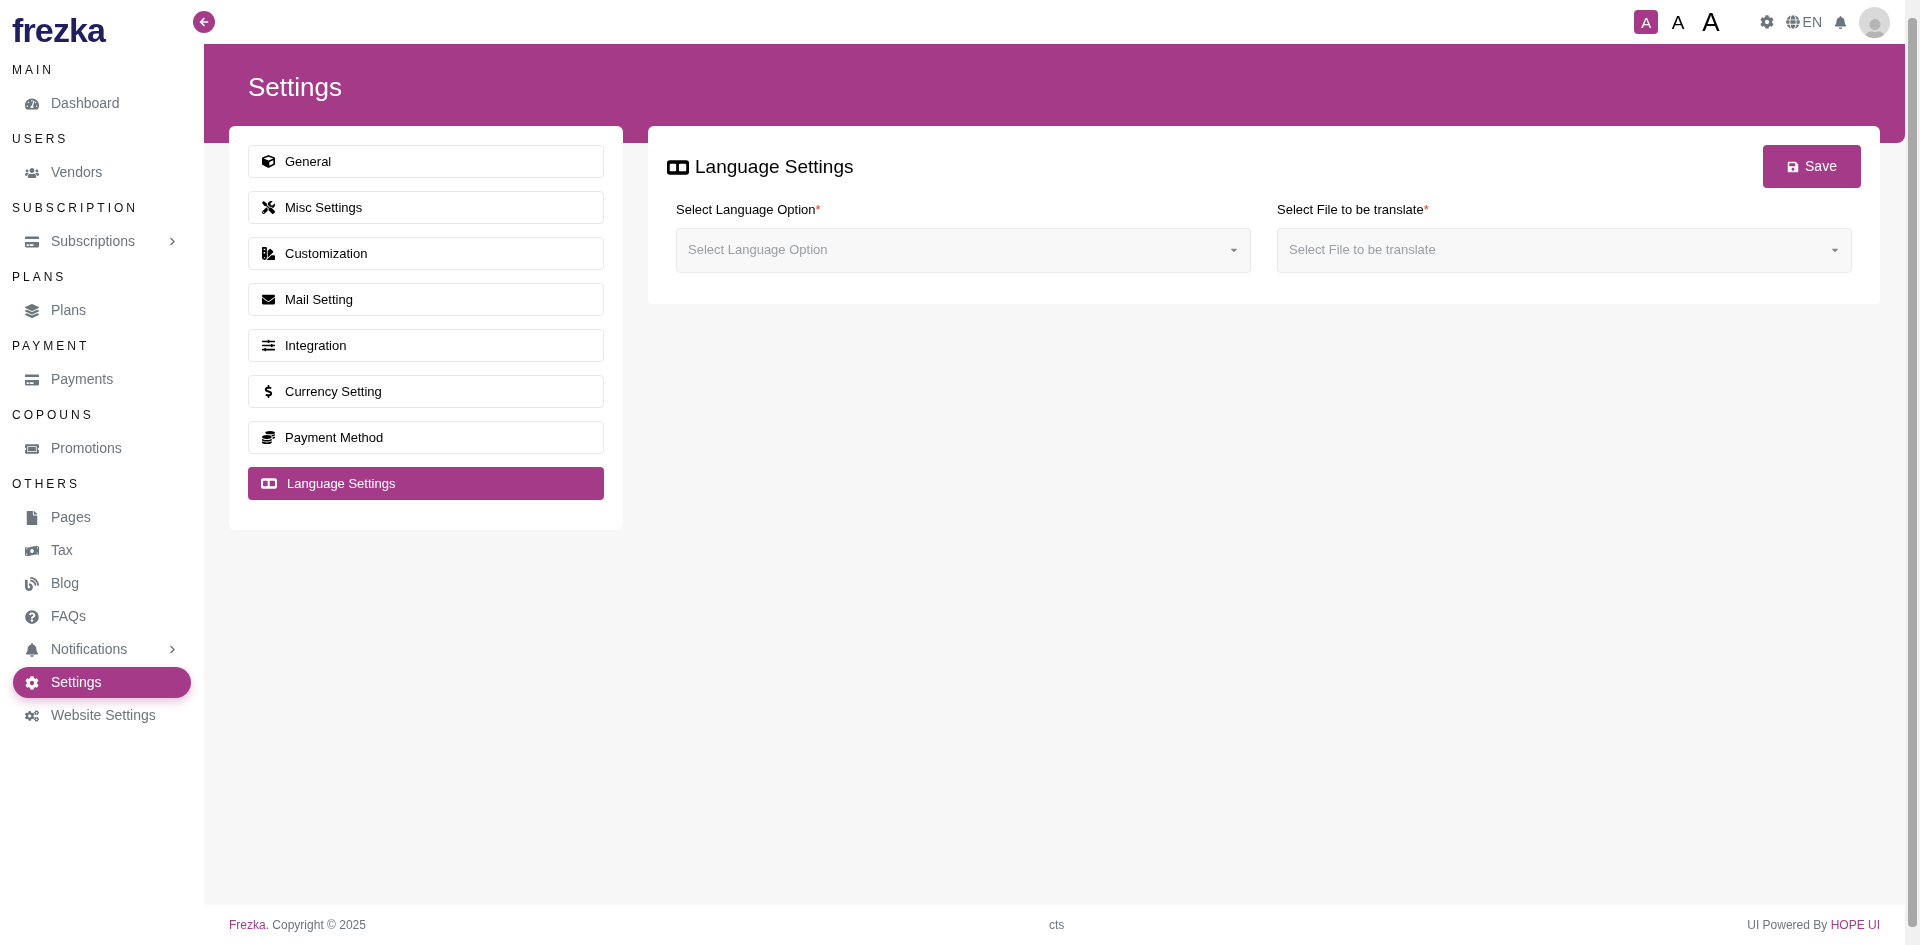 Image resolution: width=1920 pixels, height=945 pixels. What do you see at coordinates (40, 139) in the screenshot?
I see `section-heading: USERS` at bounding box center [40, 139].